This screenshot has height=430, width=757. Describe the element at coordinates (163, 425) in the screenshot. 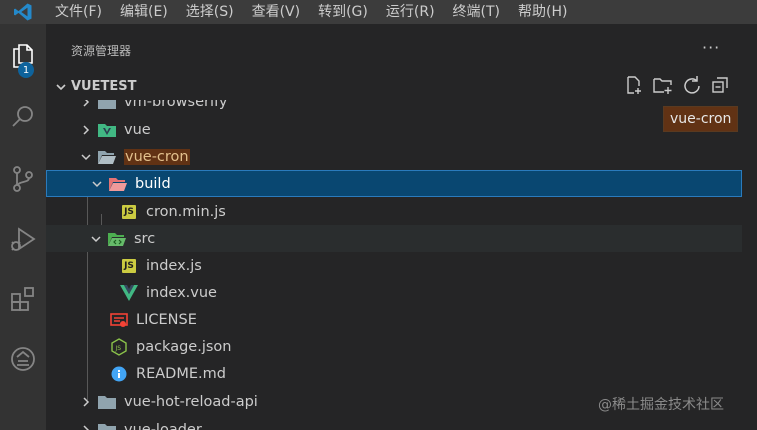

I see `tree-item-label: vue-loader` at that location.